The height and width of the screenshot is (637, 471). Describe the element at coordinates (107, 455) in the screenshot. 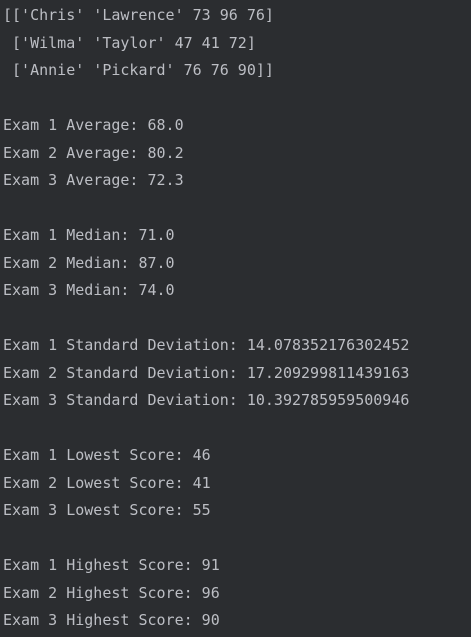

I see `lowest-score-line: Exam 1 Lowest Score: 46` at that location.